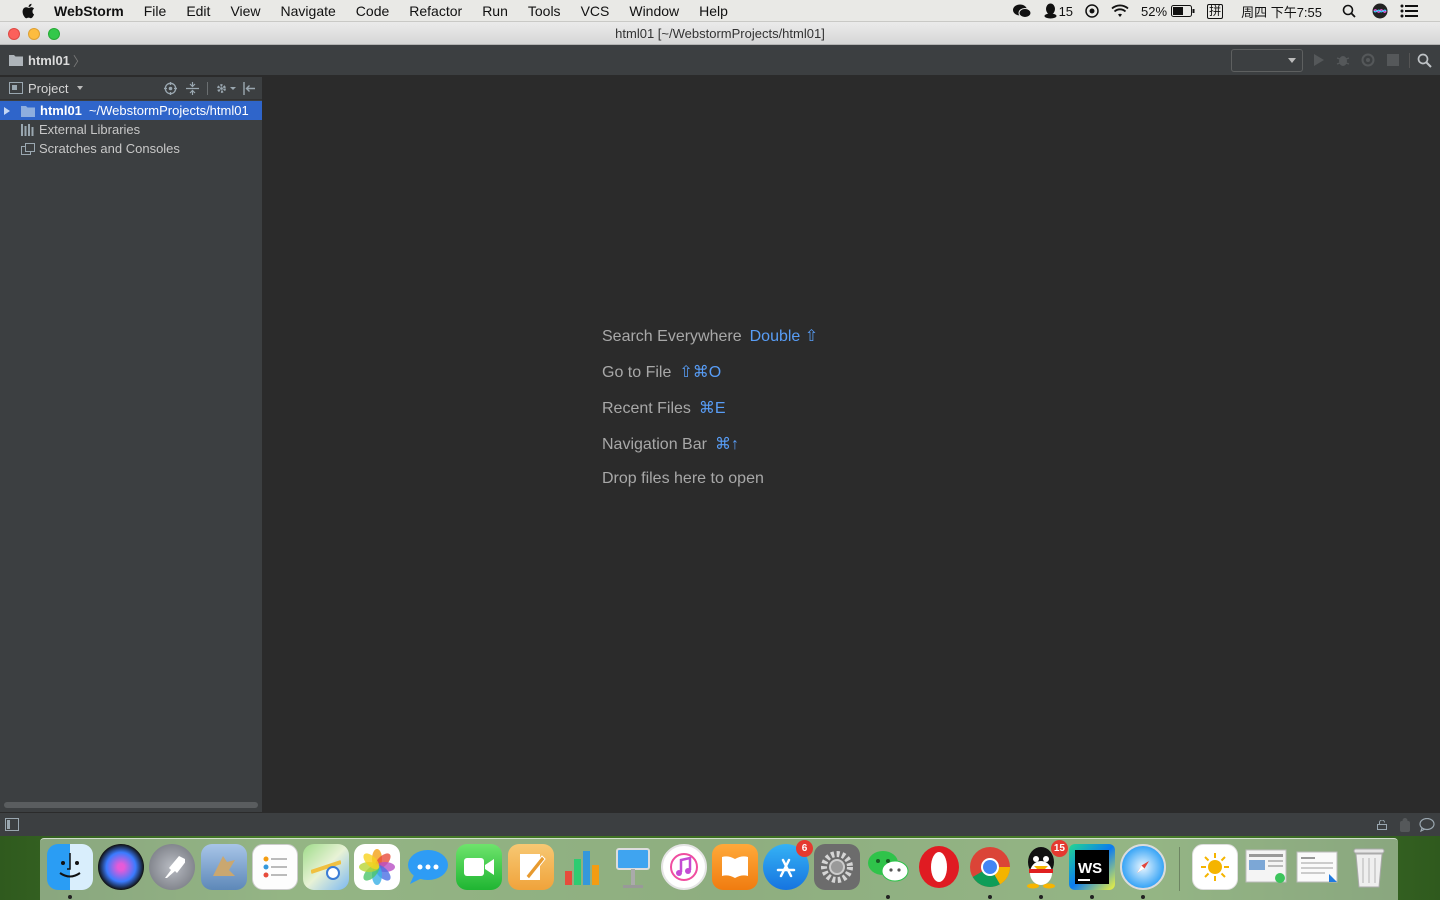 Image resolution: width=1440 pixels, height=900 pixels. I want to click on project-panel-title: Project, so click(48, 88).